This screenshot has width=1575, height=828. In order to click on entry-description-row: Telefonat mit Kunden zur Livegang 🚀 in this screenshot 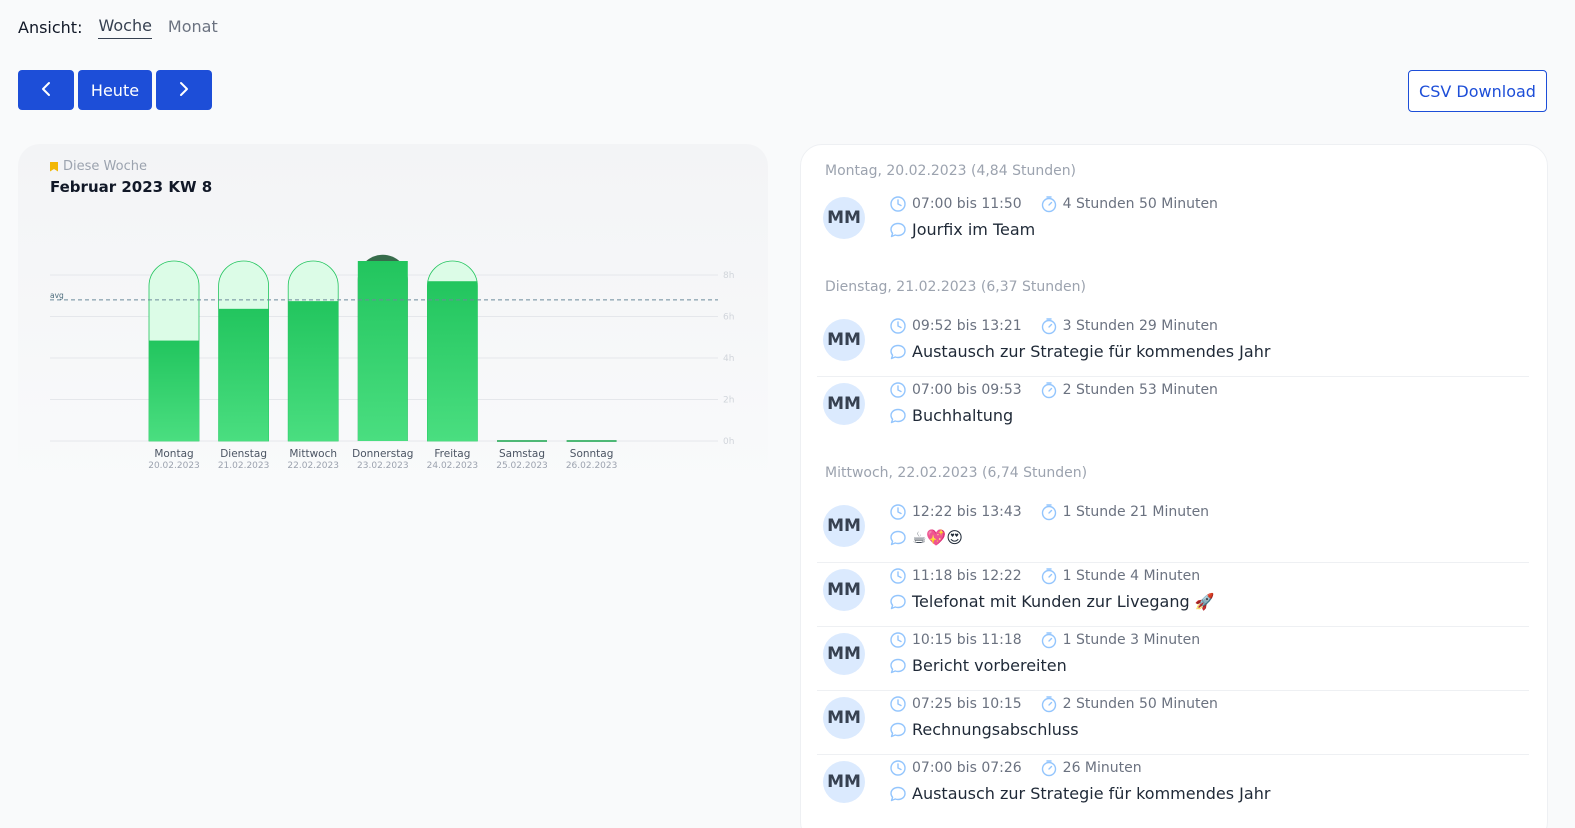, I will do `click(1052, 601)`.